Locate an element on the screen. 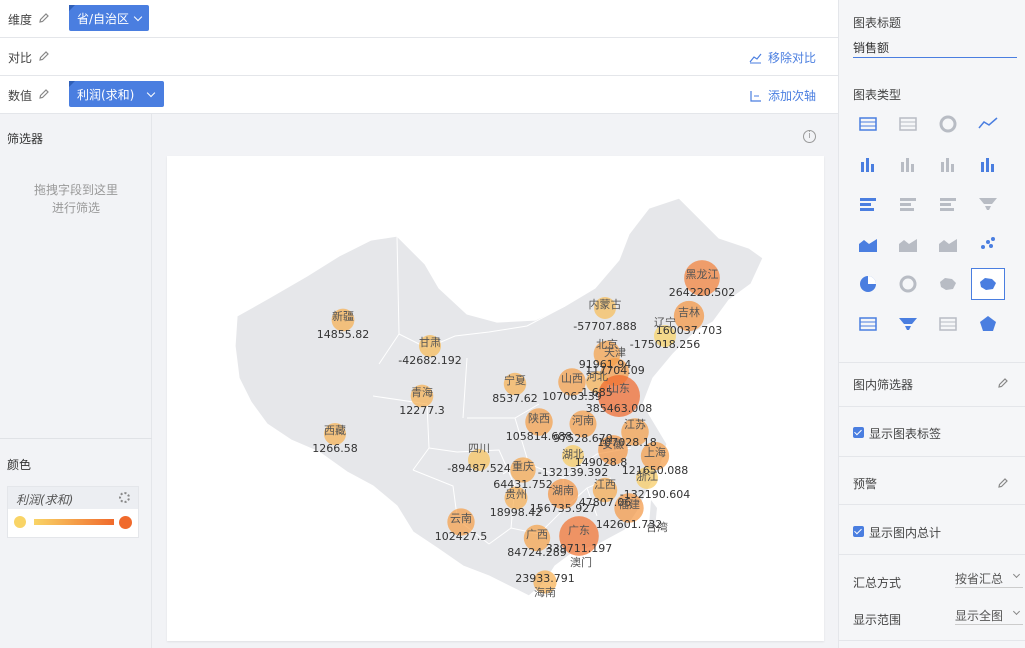 The height and width of the screenshot is (648, 1025). gauge-chart-icon is located at coordinates (948, 124).